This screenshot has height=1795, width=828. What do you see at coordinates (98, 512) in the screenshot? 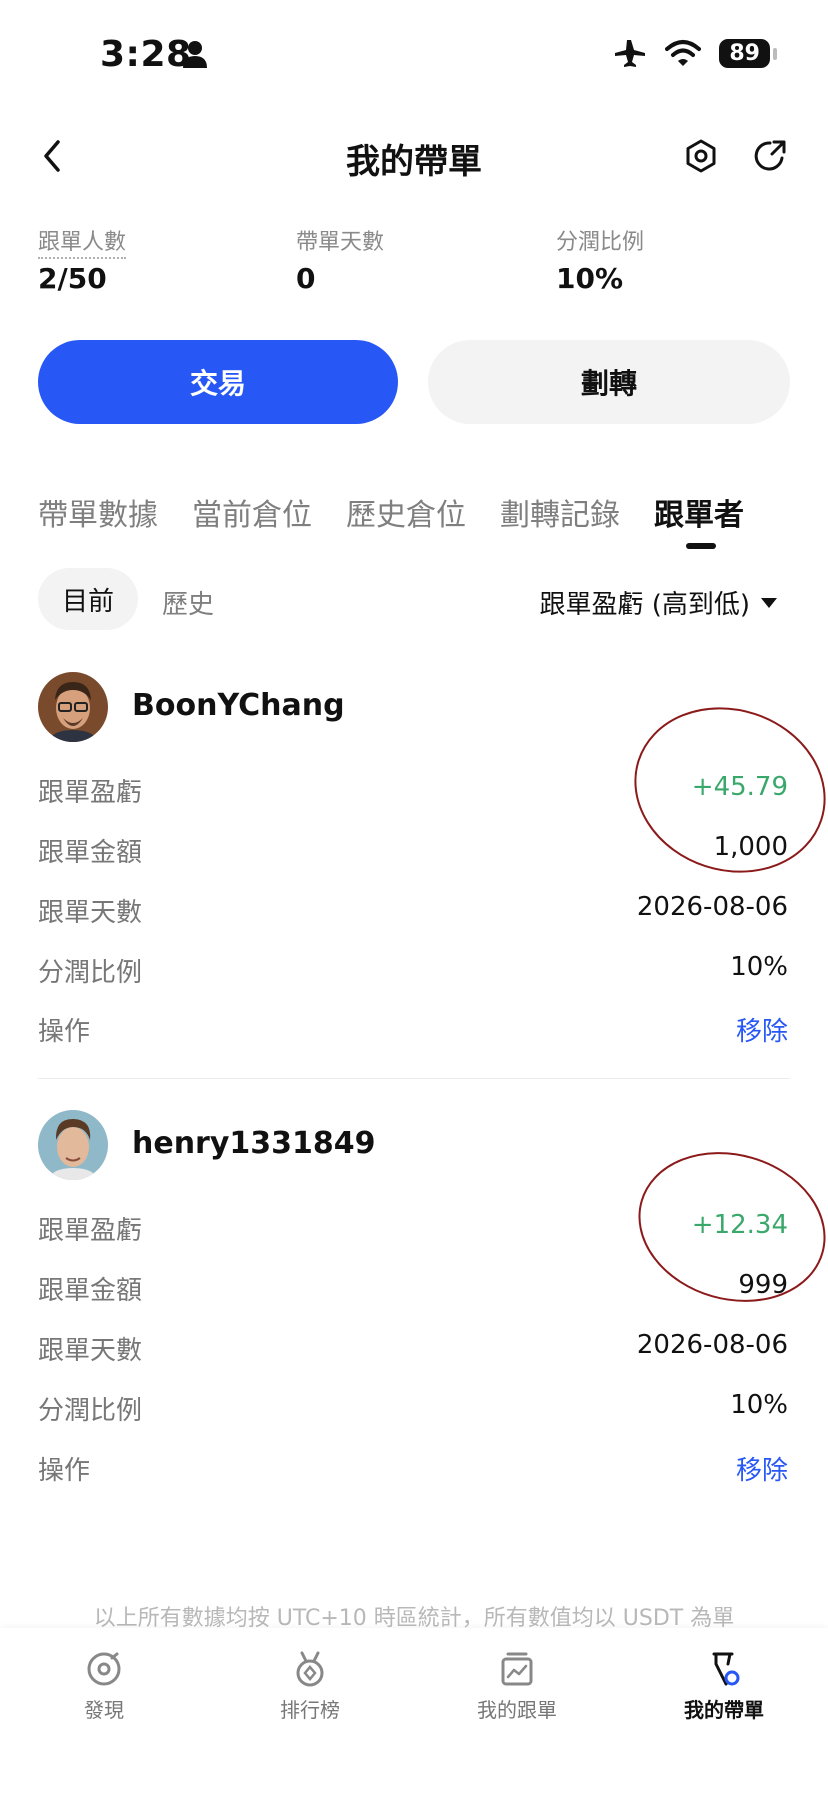
I see `tab-lead-data: 帶單數據` at bounding box center [98, 512].